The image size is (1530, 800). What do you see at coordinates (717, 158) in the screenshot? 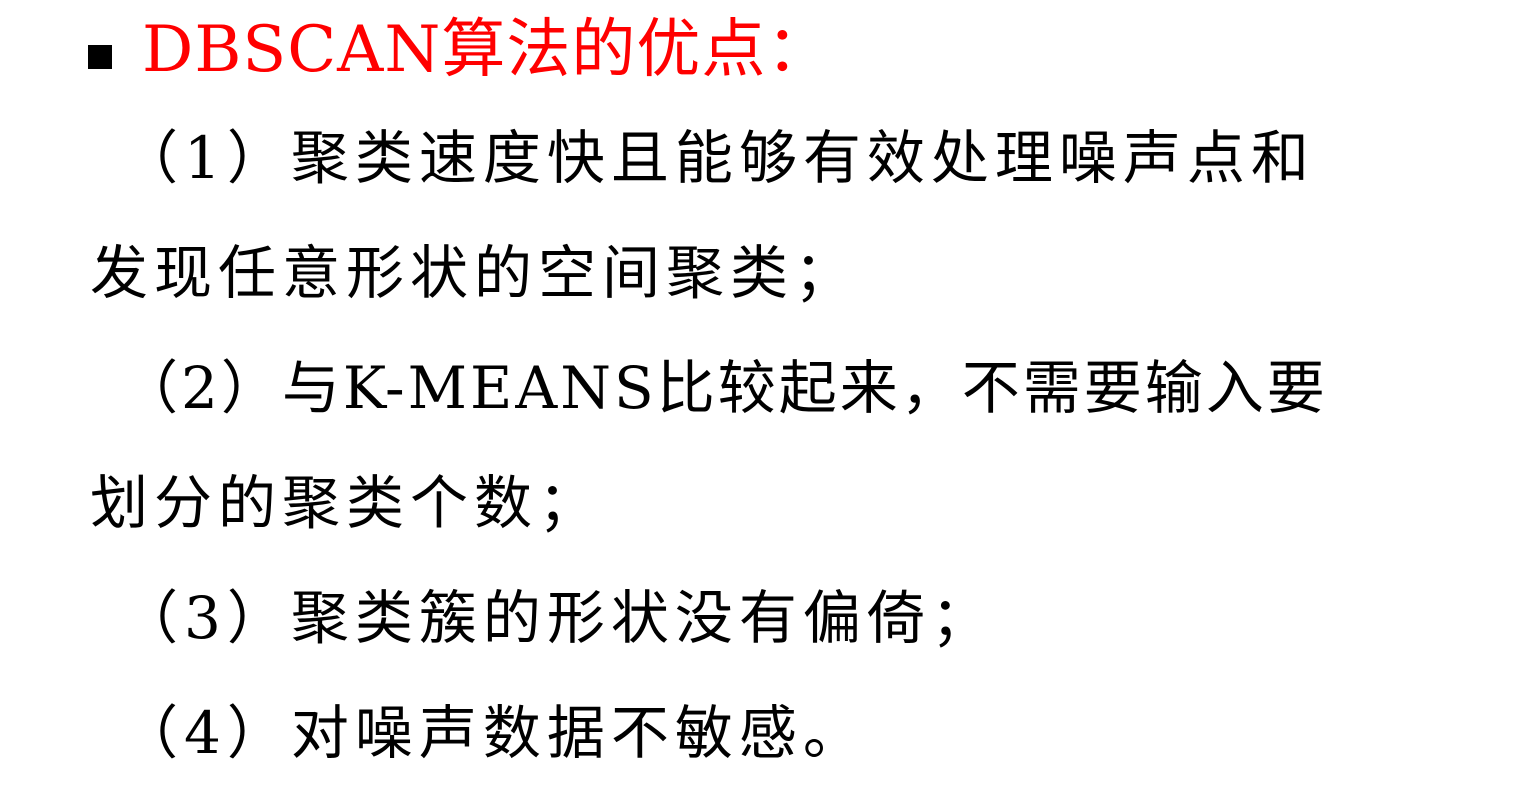
I see `advantage-1-line-1: （1）聚类速度快且能够有效处理噪声点和` at bounding box center [717, 158].